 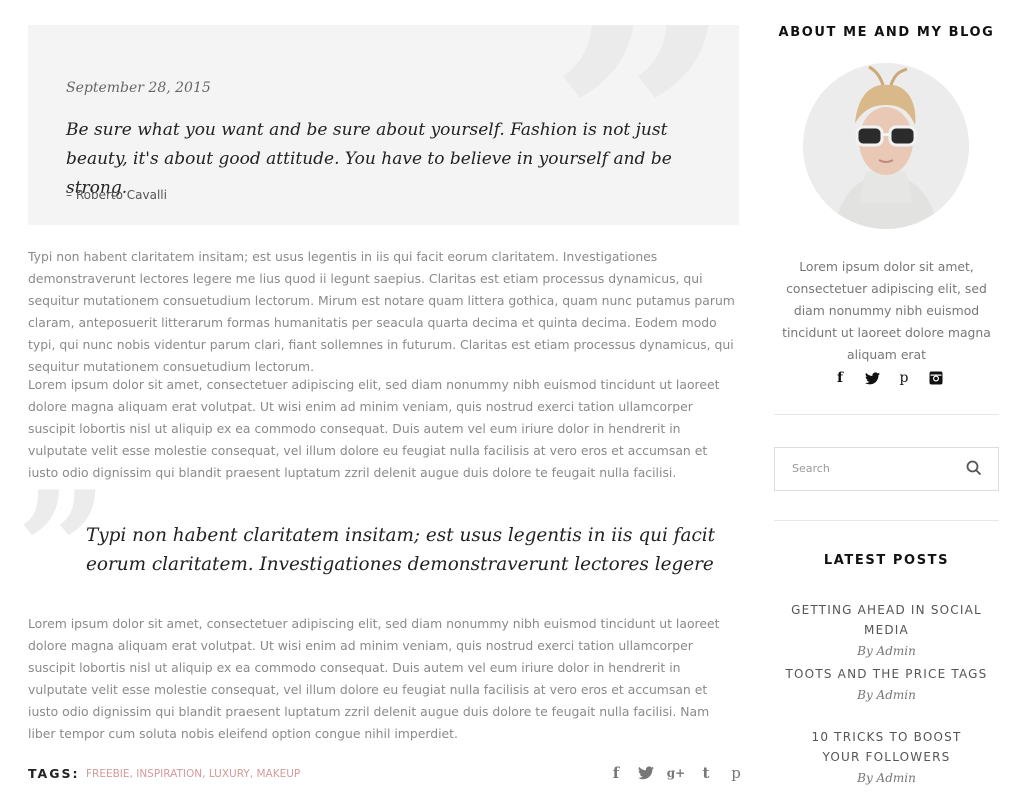 I want to click on tumblr-icon: t, so click(x=706, y=773).